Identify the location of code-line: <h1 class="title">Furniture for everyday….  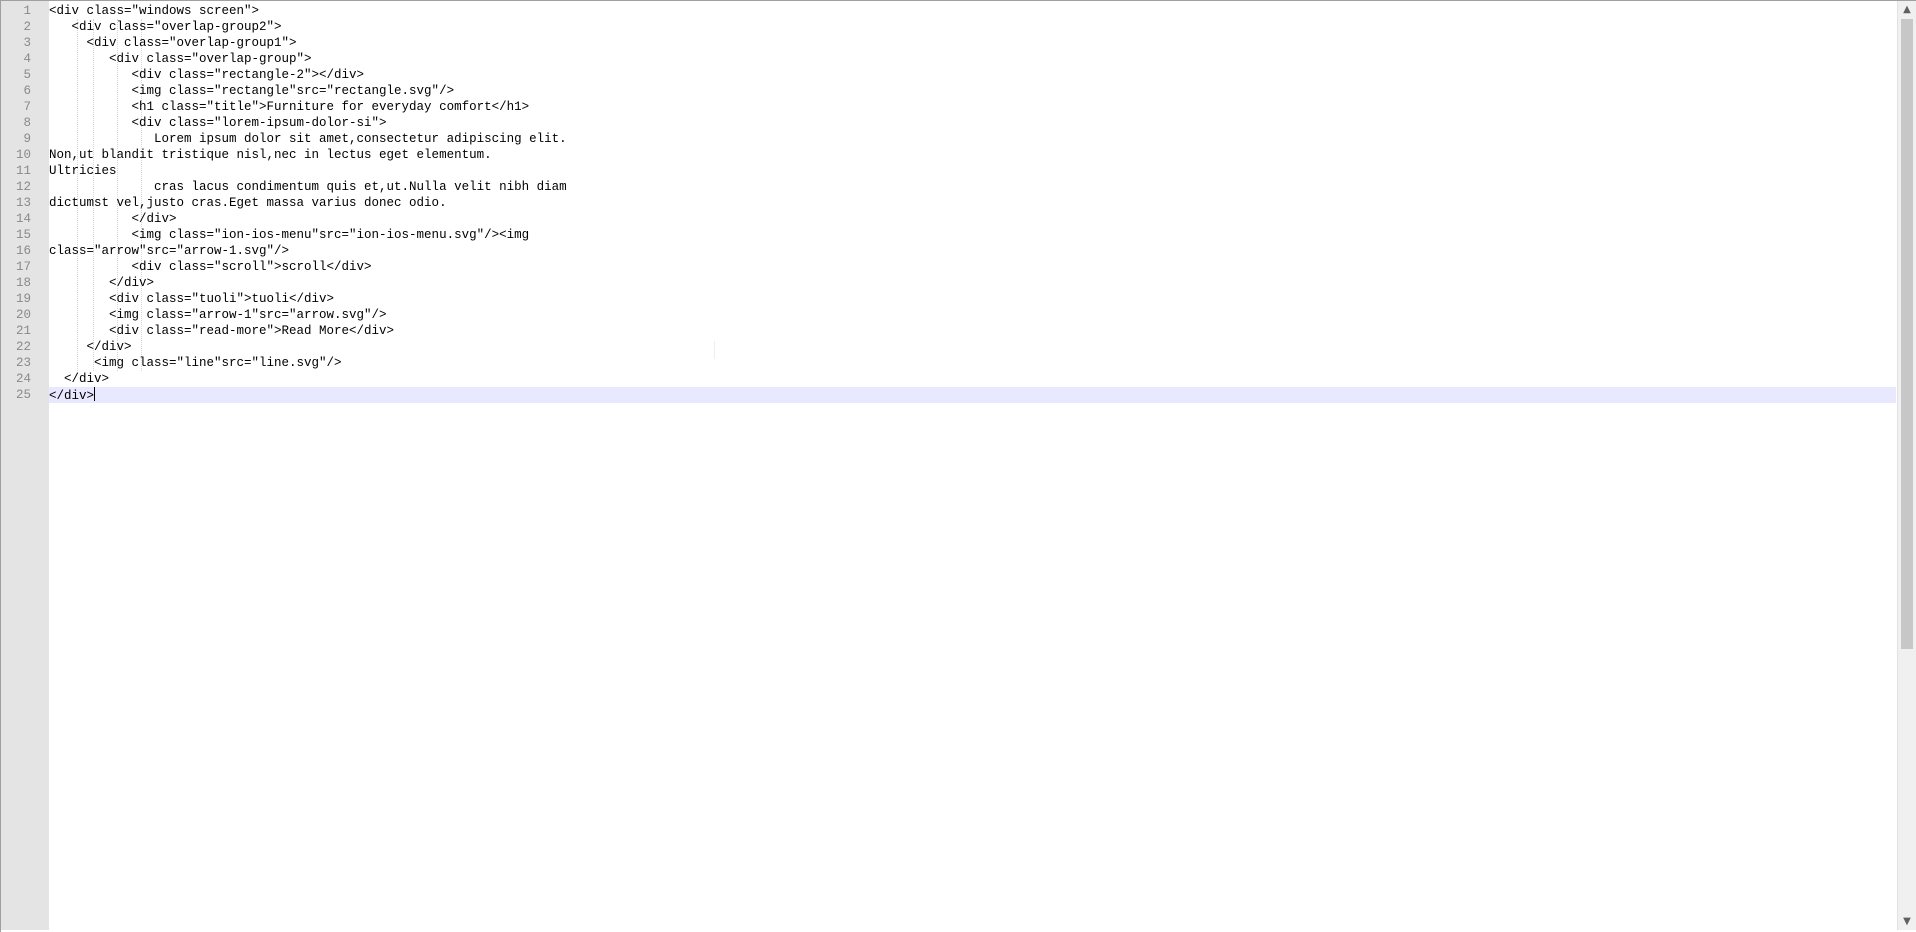
(289, 107).